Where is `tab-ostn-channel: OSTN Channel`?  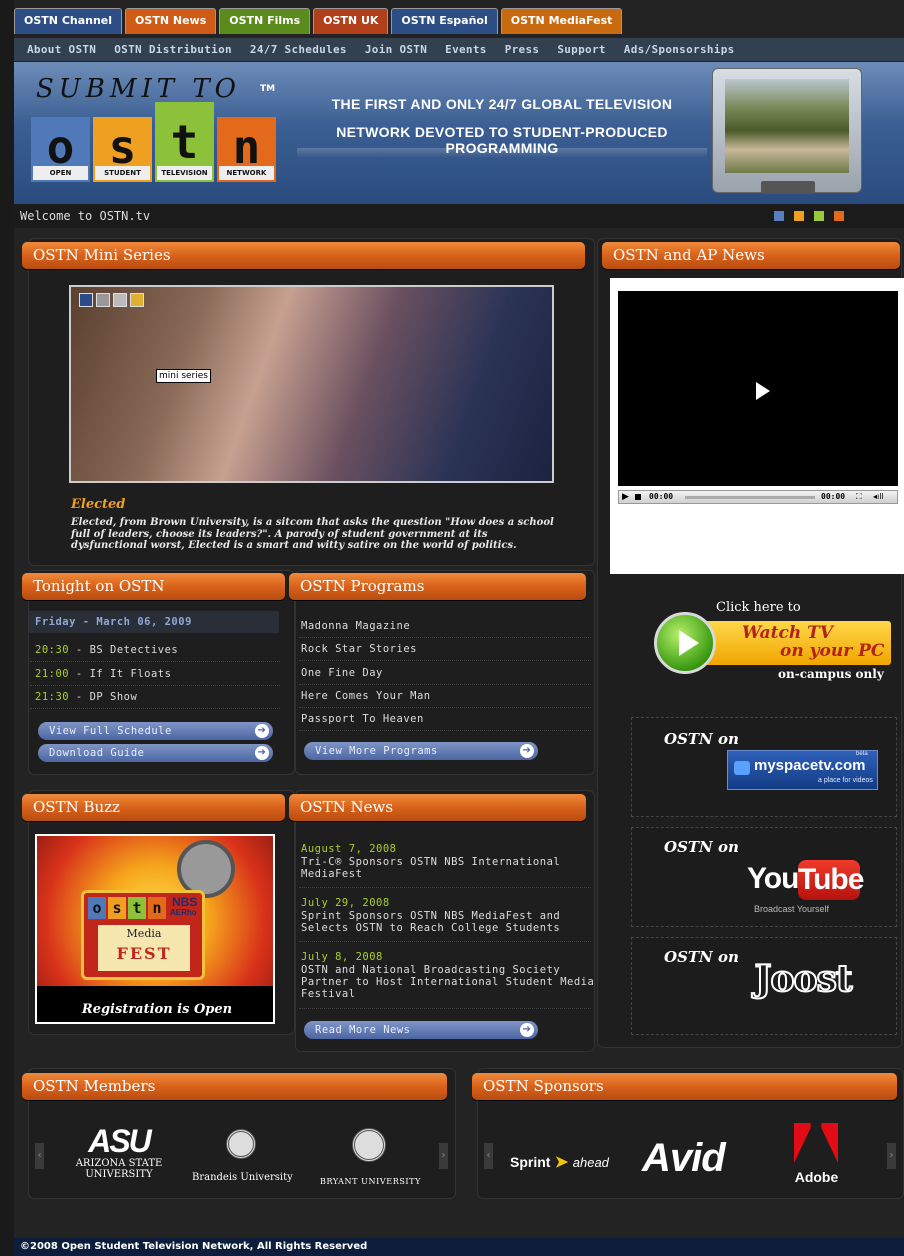
tab-ostn-channel: OSTN Channel is located at coordinates (68, 21).